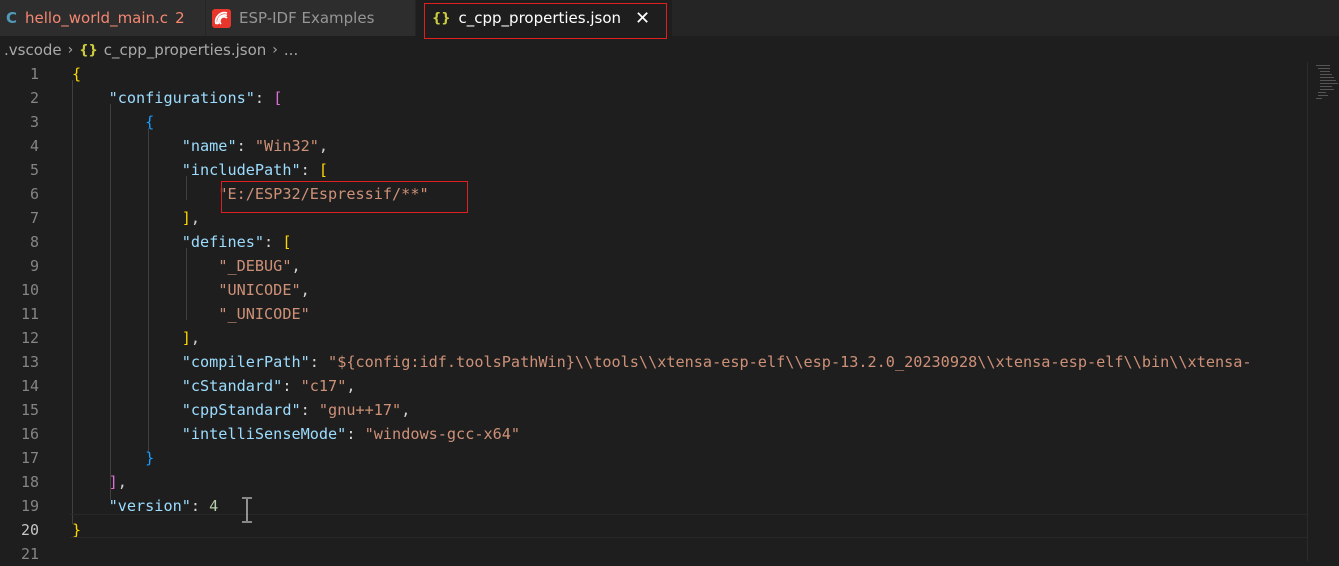  What do you see at coordinates (669, 170) in the screenshot?
I see `code-line: 5 "includePath": [` at bounding box center [669, 170].